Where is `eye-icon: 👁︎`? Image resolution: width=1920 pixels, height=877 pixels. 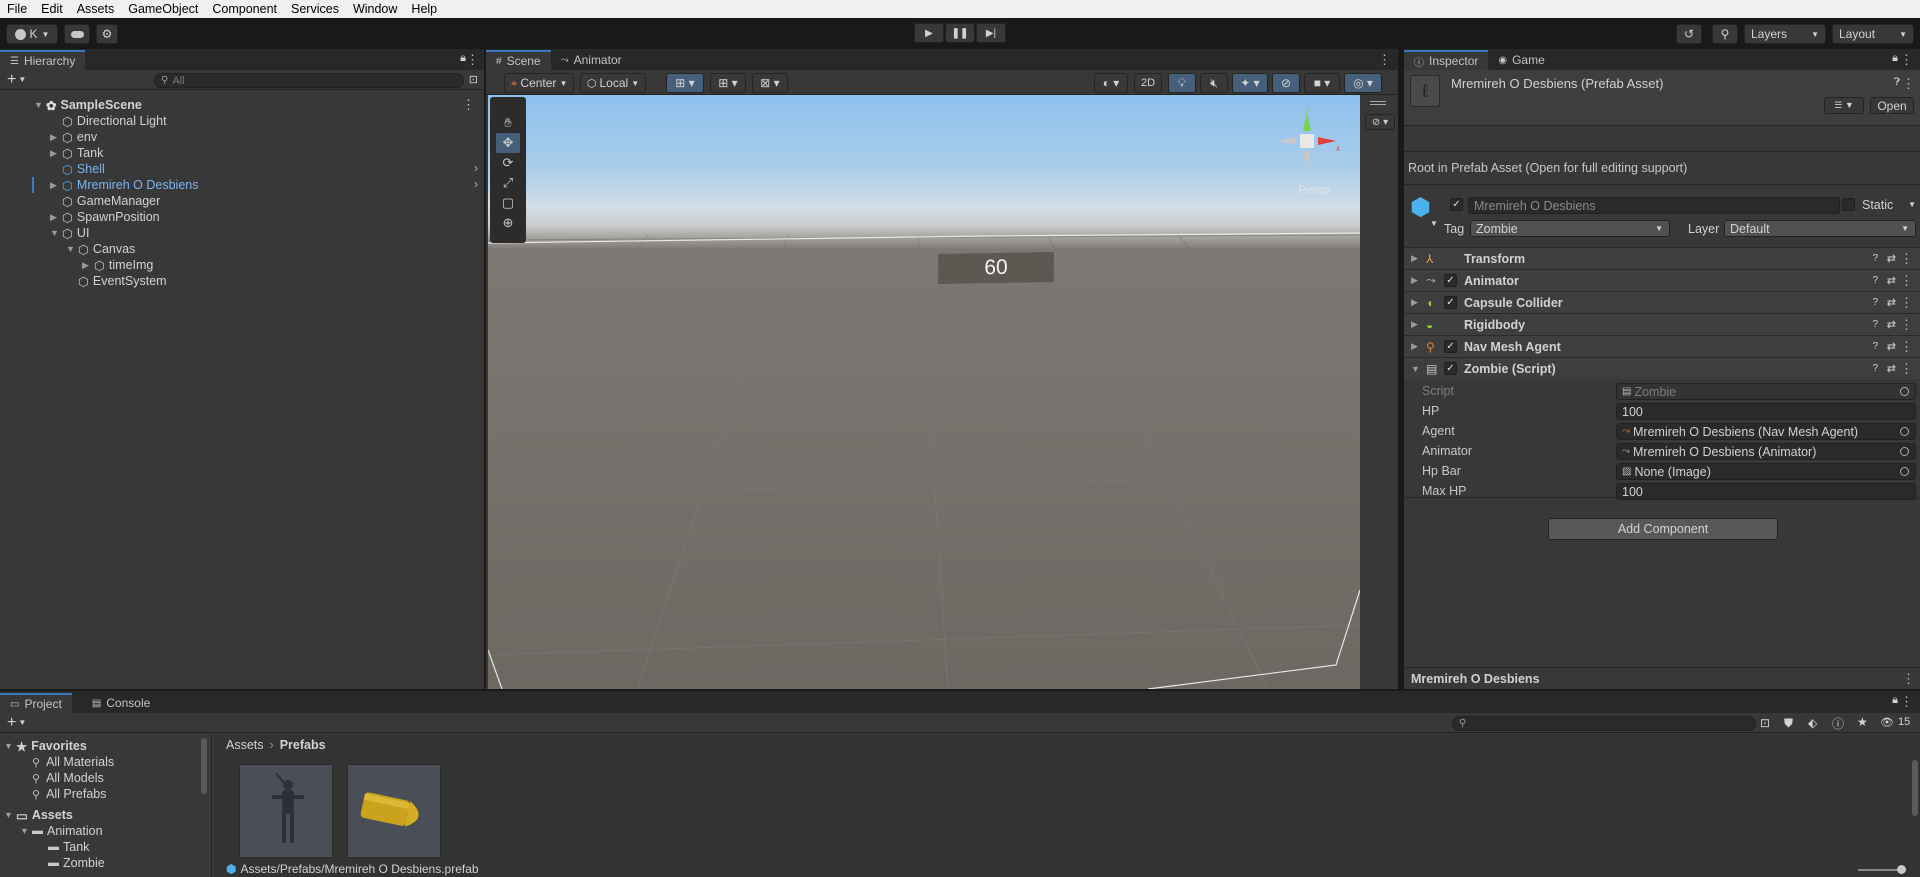 eye-icon: 👁︎ is located at coordinates (1887, 722).